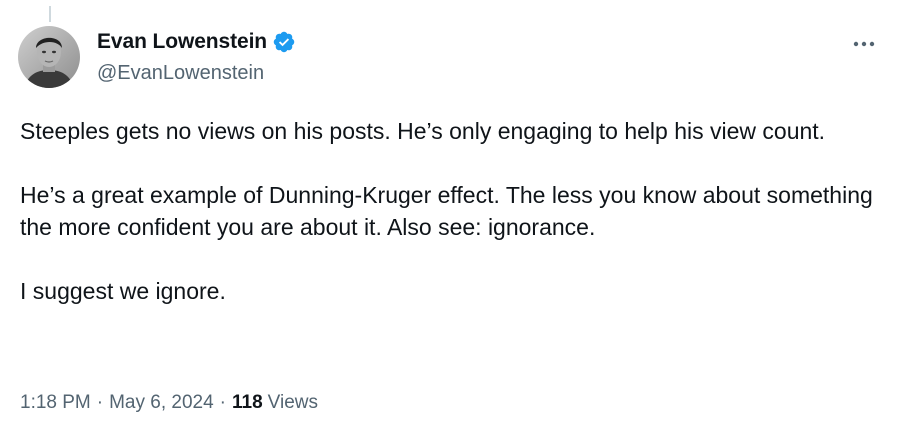  I want to click on avatar, so click(49, 57).